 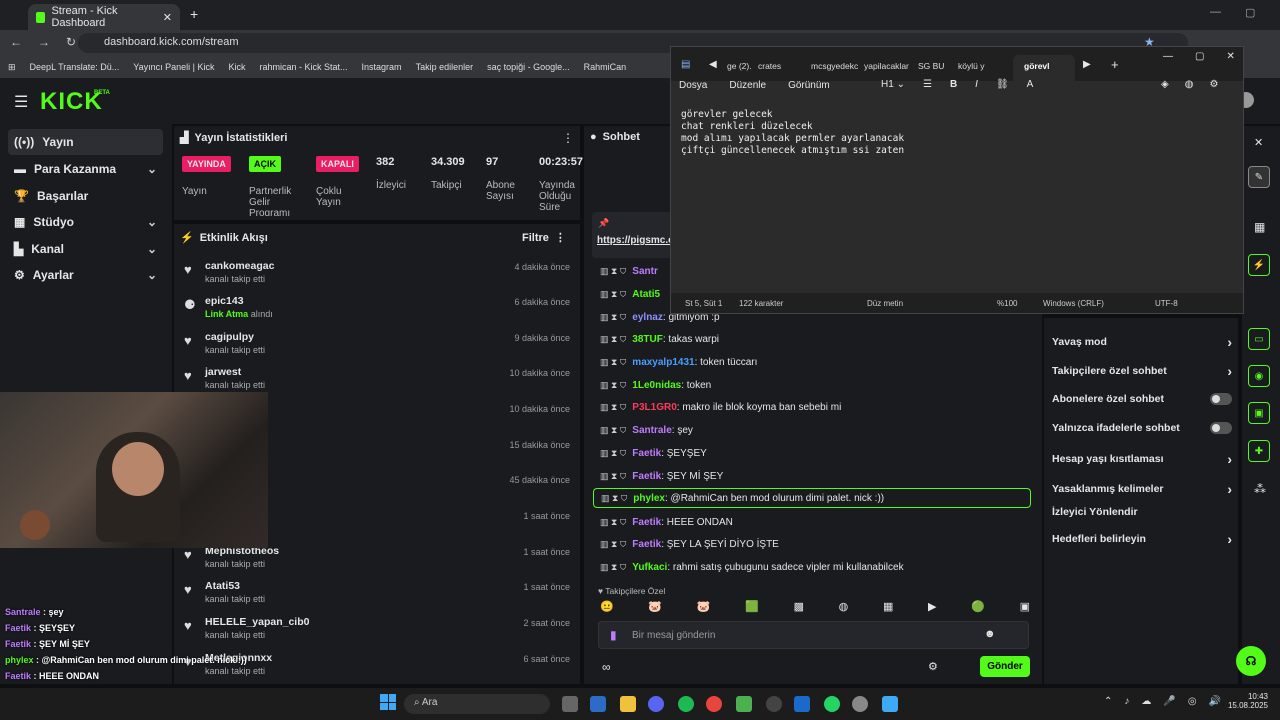 What do you see at coordinates (663, 362) in the screenshot?
I see `chat-username: maxyalp1431` at bounding box center [663, 362].